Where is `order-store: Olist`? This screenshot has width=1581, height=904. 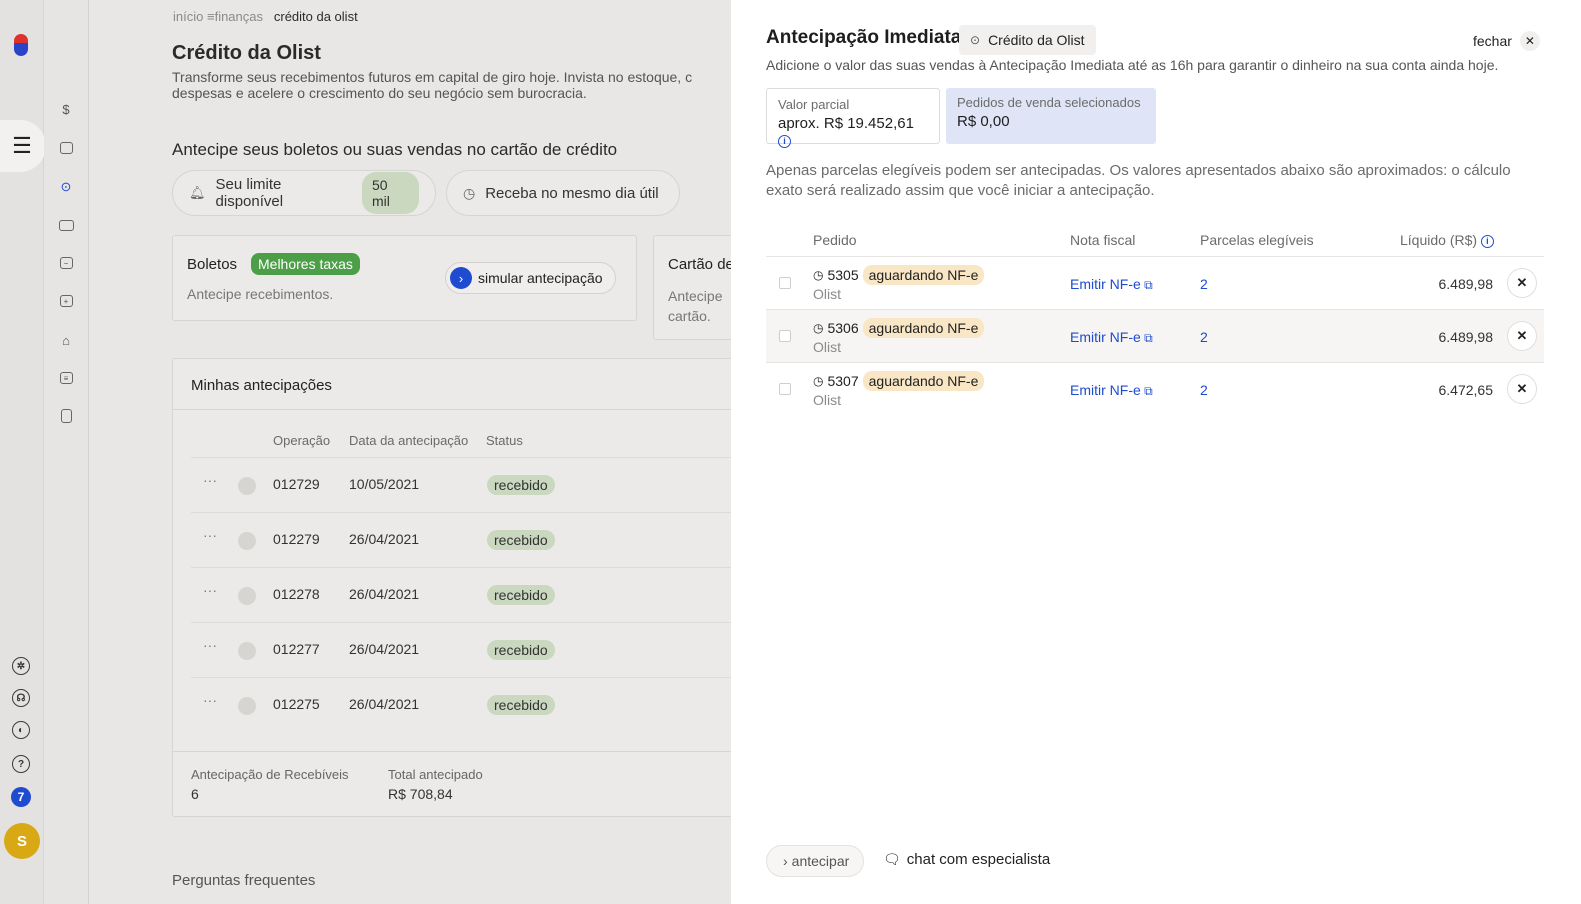 order-store: Olist is located at coordinates (827, 294).